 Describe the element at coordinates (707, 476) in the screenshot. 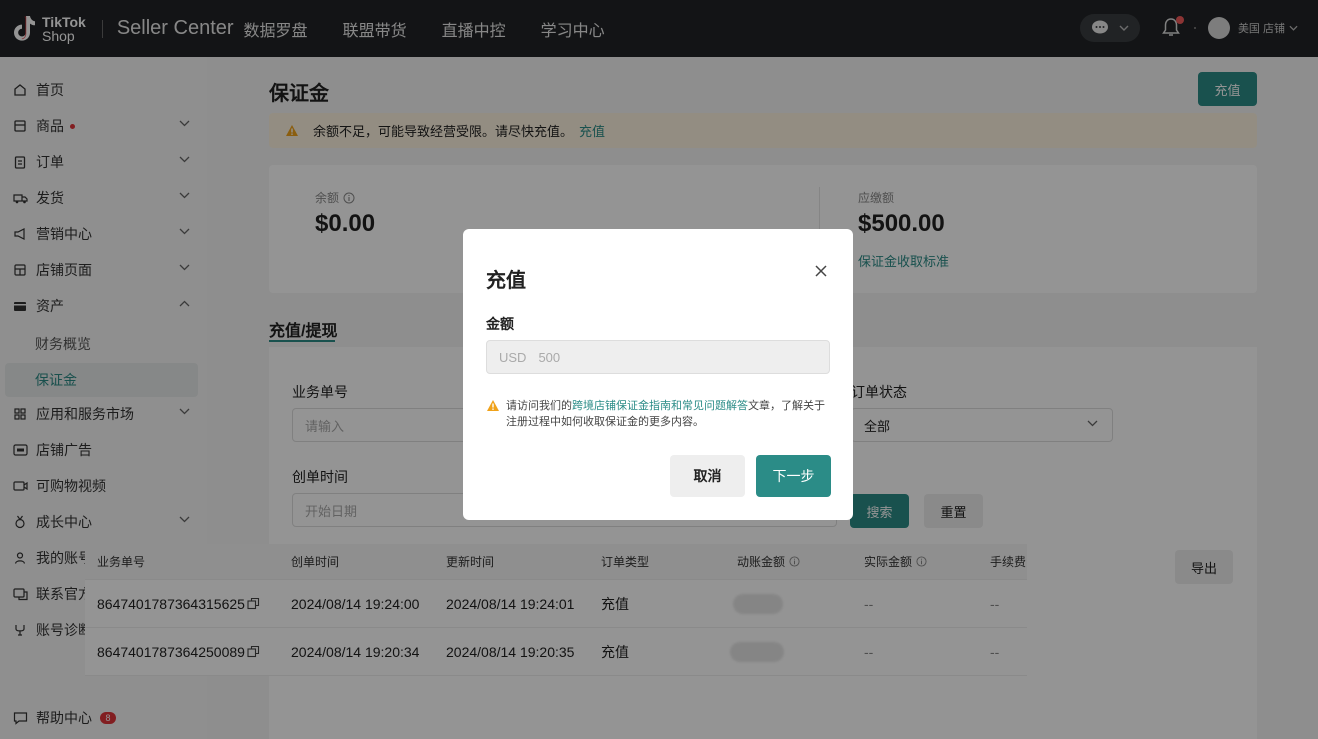

I see `cancel-button: 取消` at that location.